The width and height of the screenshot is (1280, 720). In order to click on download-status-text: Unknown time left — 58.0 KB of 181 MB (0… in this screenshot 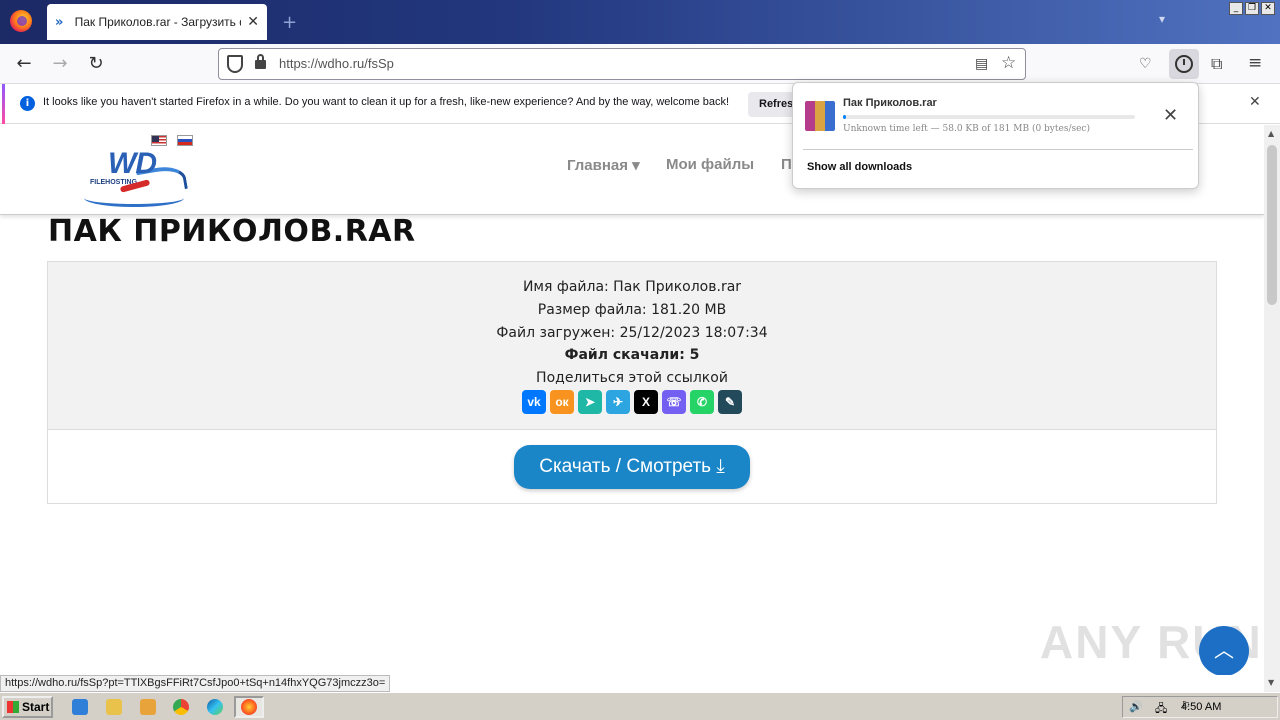, I will do `click(966, 129)`.